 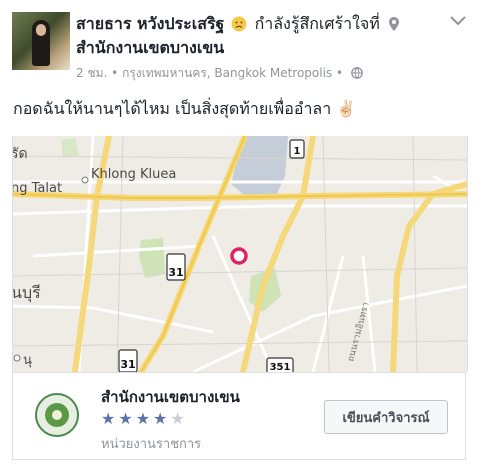 I want to click on place-name: สำนักงานเขตบางเขน, so click(x=170, y=397).